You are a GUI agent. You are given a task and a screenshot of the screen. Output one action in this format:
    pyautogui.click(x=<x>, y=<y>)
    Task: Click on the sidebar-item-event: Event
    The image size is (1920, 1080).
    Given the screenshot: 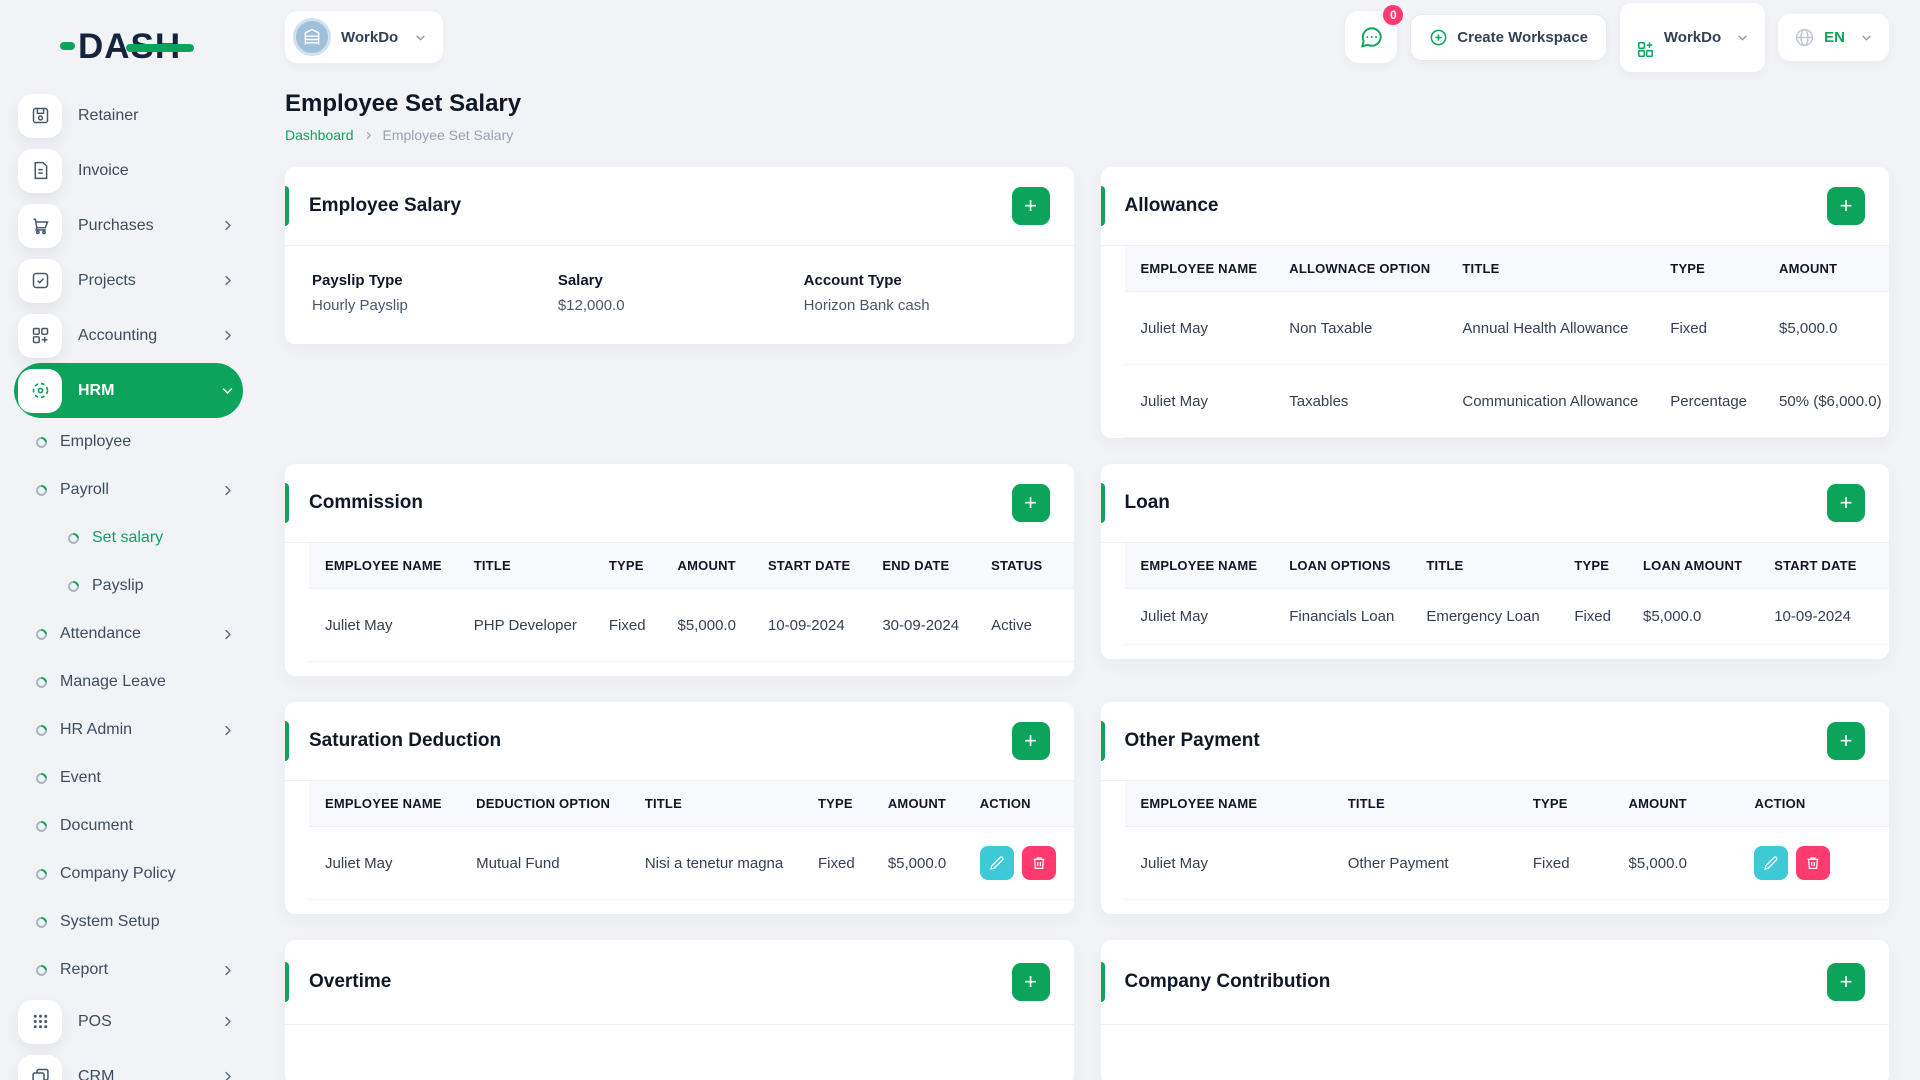 What is the action you would take?
    pyautogui.click(x=128, y=778)
    